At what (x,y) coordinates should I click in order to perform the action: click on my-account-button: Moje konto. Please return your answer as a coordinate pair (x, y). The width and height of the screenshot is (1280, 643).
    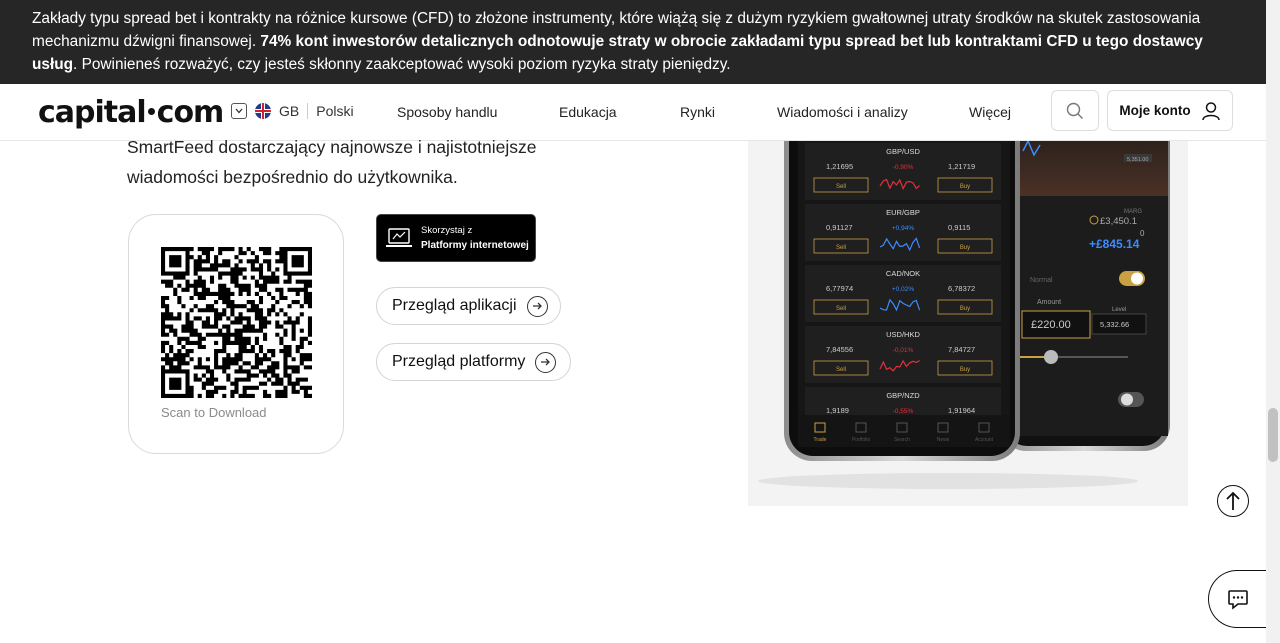
    Looking at the image, I should click on (1170, 110).